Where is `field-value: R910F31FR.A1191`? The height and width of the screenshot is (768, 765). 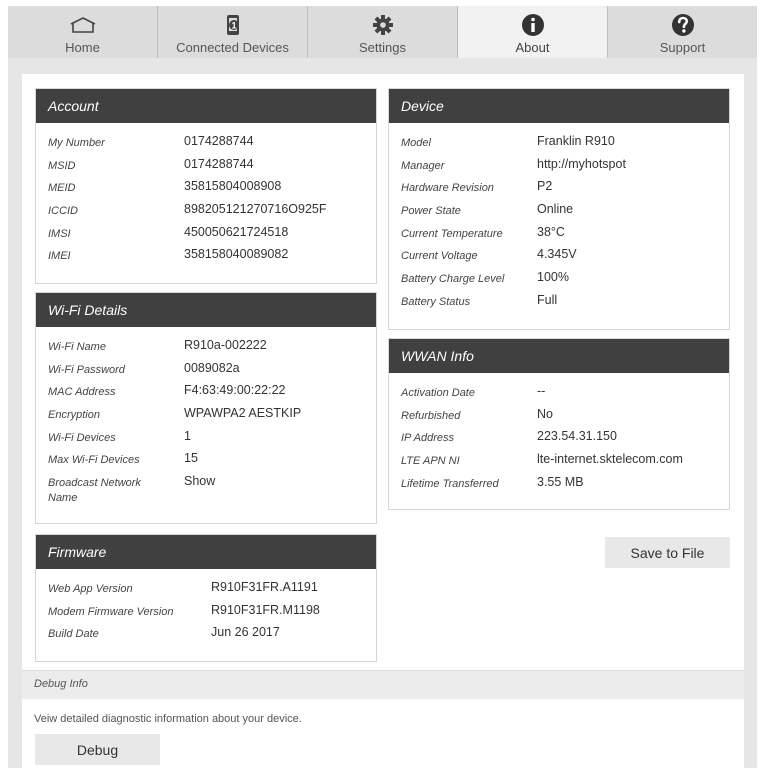
field-value: R910F31FR.A1191 is located at coordinates (264, 587).